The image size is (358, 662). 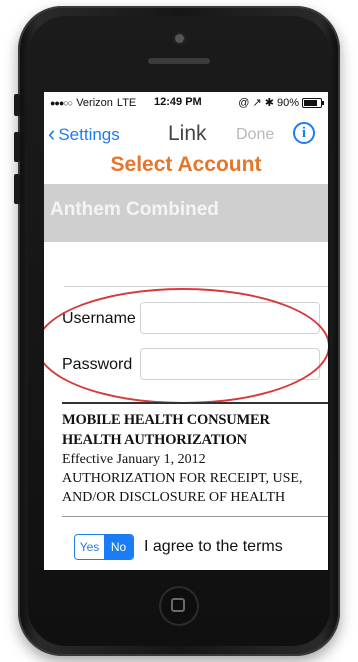 What do you see at coordinates (89, 547) in the screenshot?
I see `agree-yes-button: Yes` at bounding box center [89, 547].